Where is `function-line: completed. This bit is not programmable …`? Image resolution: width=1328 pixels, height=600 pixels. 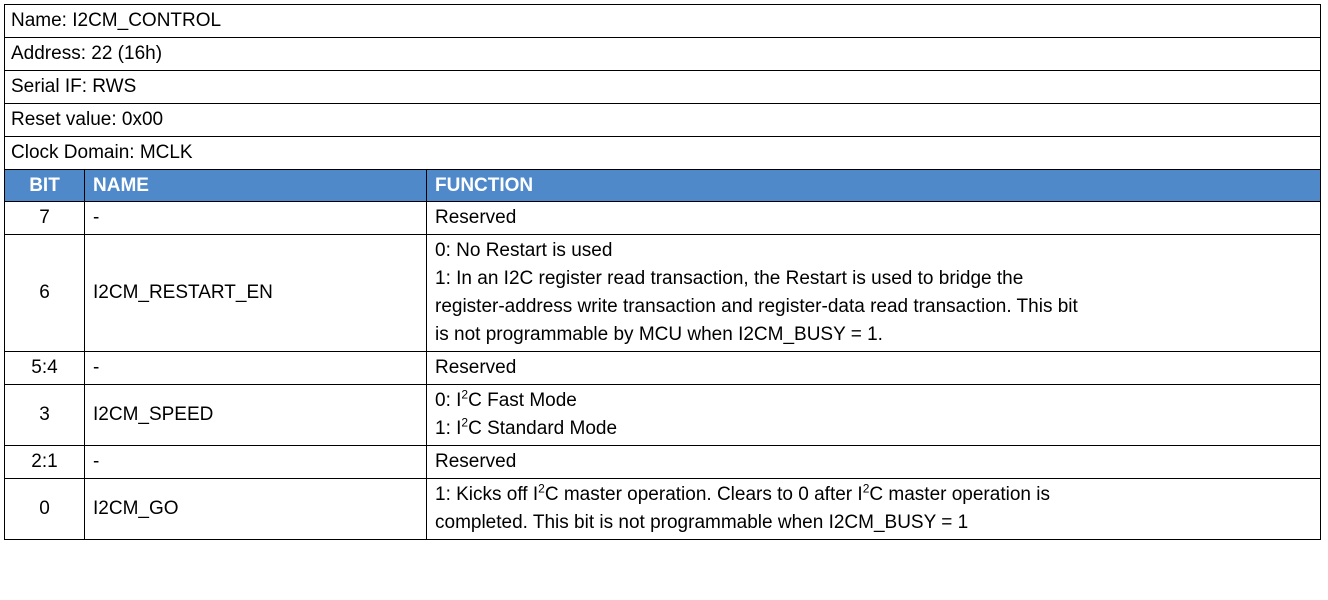 function-line: completed. This bit is not programmable … is located at coordinates (702, 522).